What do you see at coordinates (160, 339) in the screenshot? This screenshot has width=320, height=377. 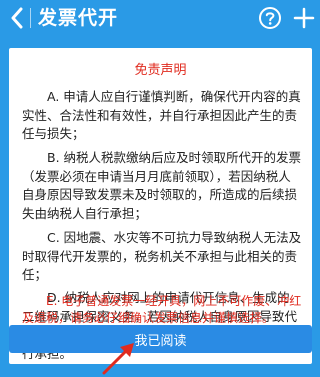 I see `read-confirm-button: 我已阅读` at bounding box center [160, 339].